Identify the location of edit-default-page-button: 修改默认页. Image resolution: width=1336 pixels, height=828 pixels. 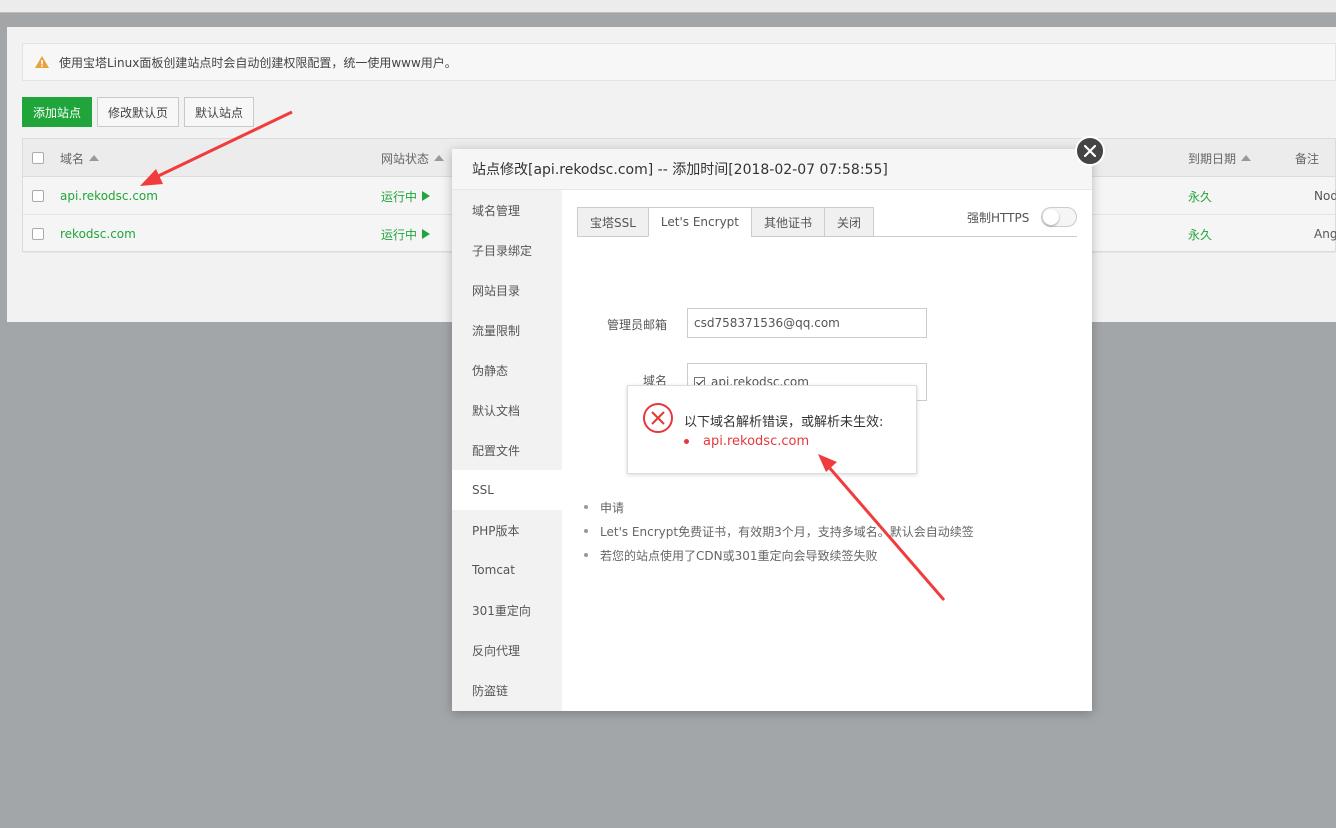
(138, 112).